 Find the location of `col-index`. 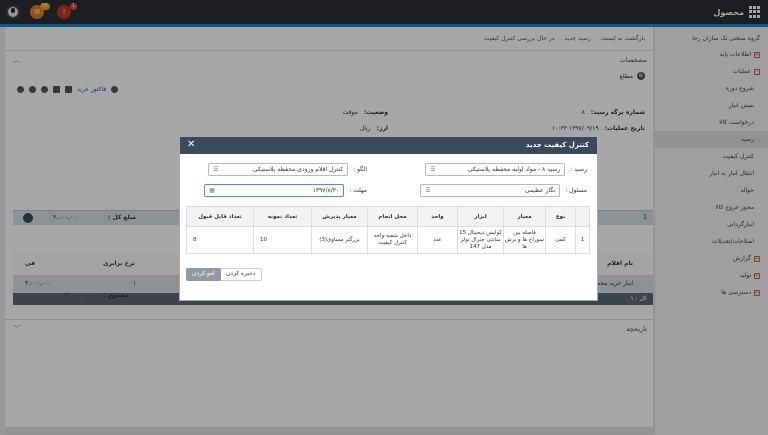

col-index is located at coordinates (582, 216).